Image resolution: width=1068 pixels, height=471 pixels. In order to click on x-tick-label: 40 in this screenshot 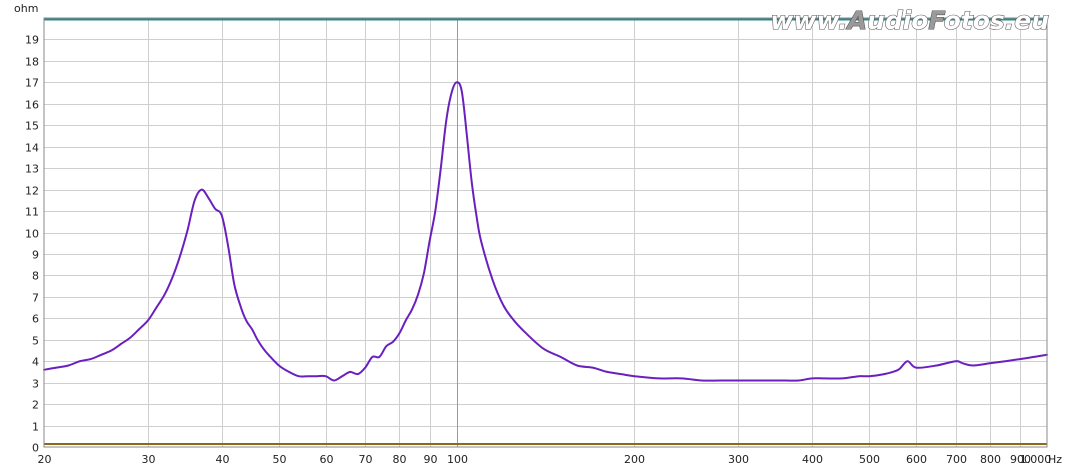, I will do `click(223, 459)`.